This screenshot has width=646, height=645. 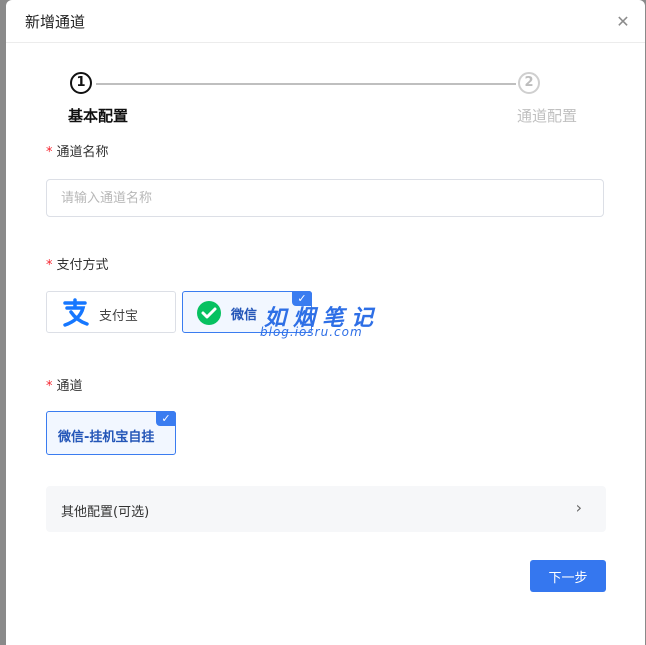 I want to click on payment-option-label: 微信, so click(x=244, y=315).